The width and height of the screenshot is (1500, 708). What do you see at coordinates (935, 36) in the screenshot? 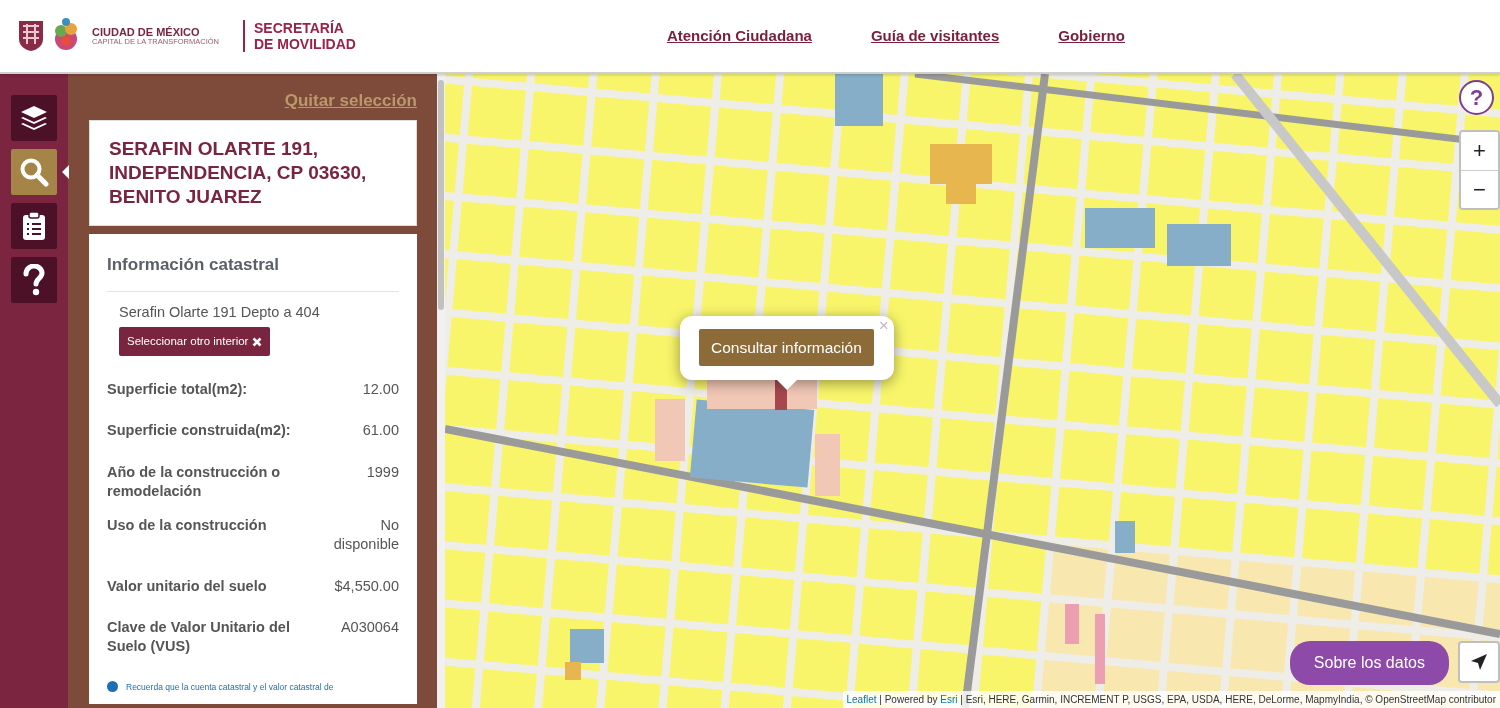
I see `nav-link: Guía de visitantes` at bounding box center [935, 36].